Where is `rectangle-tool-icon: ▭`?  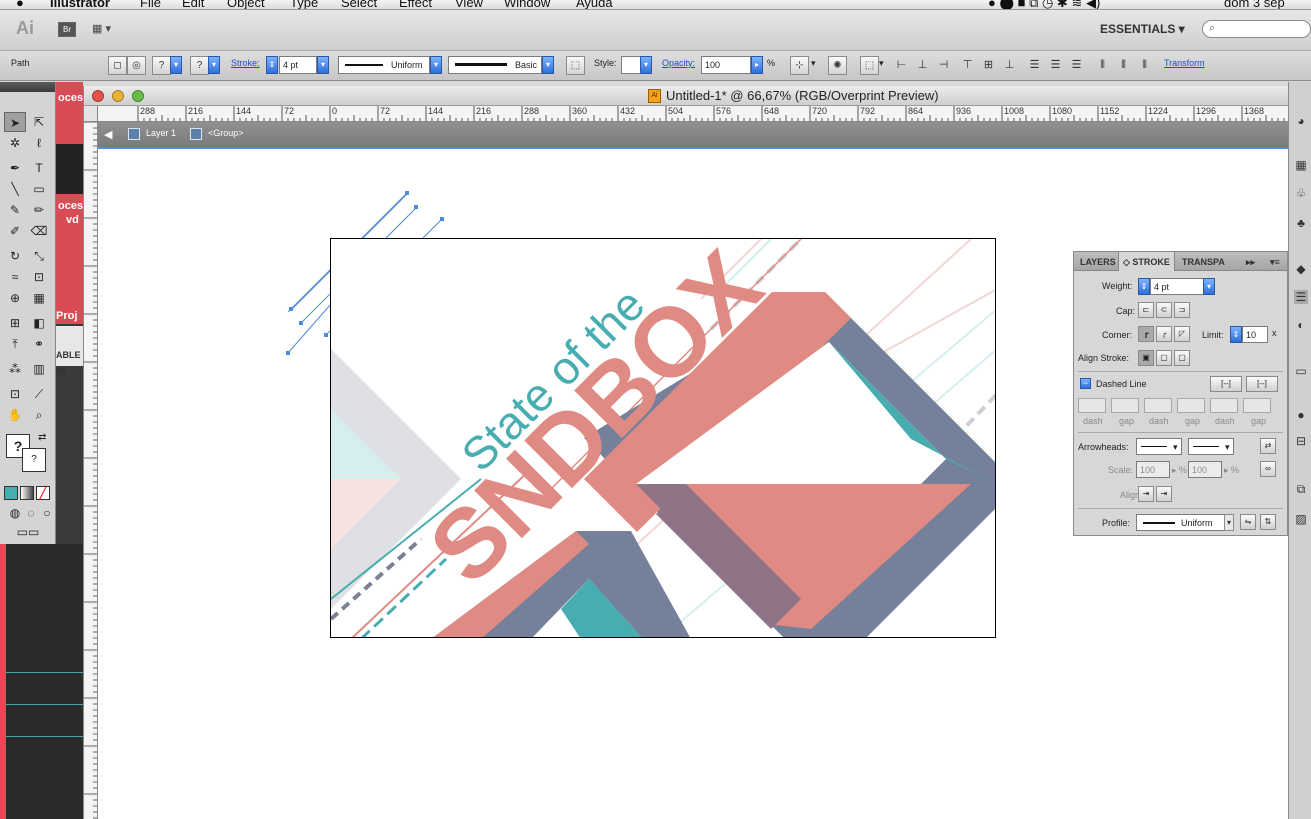
rectangle-tool-icon: ▭ is located at coordinates (39, 189).